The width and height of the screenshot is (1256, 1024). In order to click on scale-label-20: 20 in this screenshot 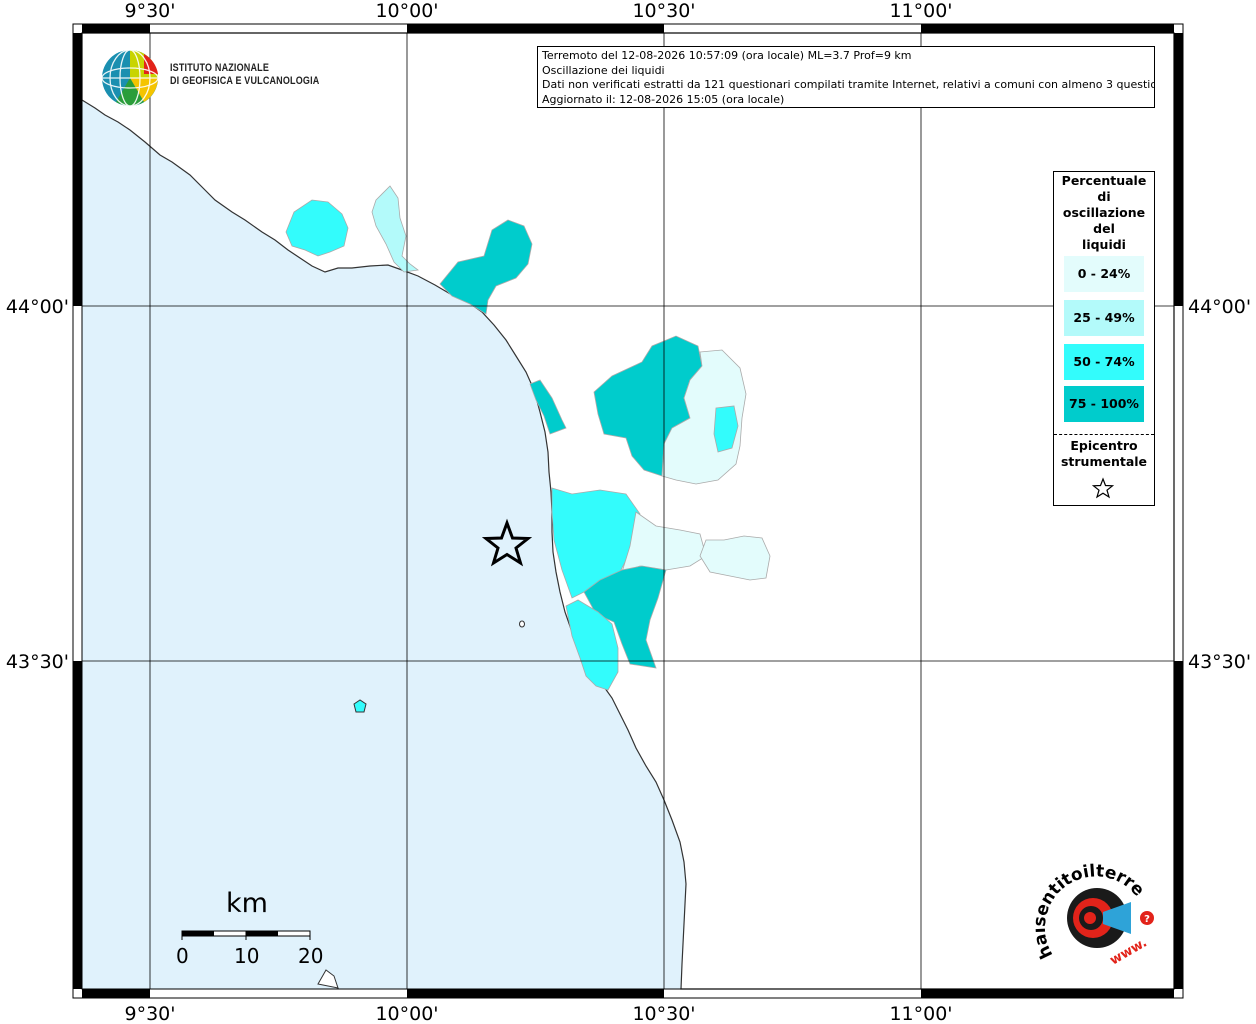, I will do `click(311, 956)`.